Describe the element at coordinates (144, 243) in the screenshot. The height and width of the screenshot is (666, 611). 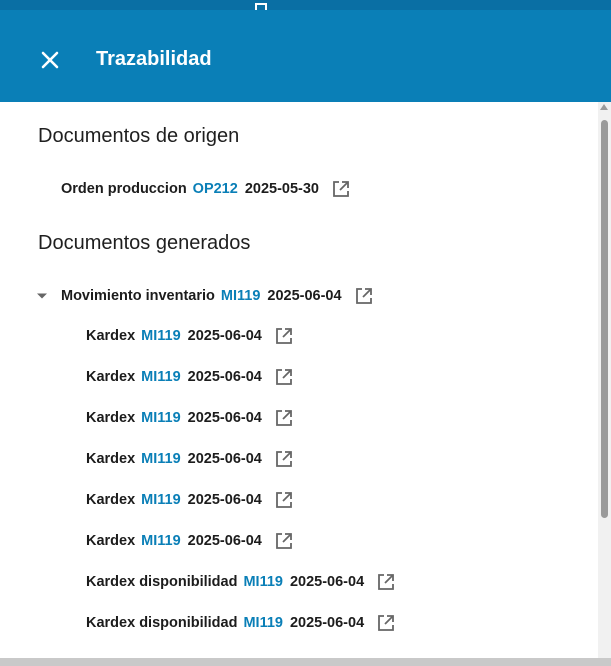
I see `generated-heading: Documentos generados` at that location.